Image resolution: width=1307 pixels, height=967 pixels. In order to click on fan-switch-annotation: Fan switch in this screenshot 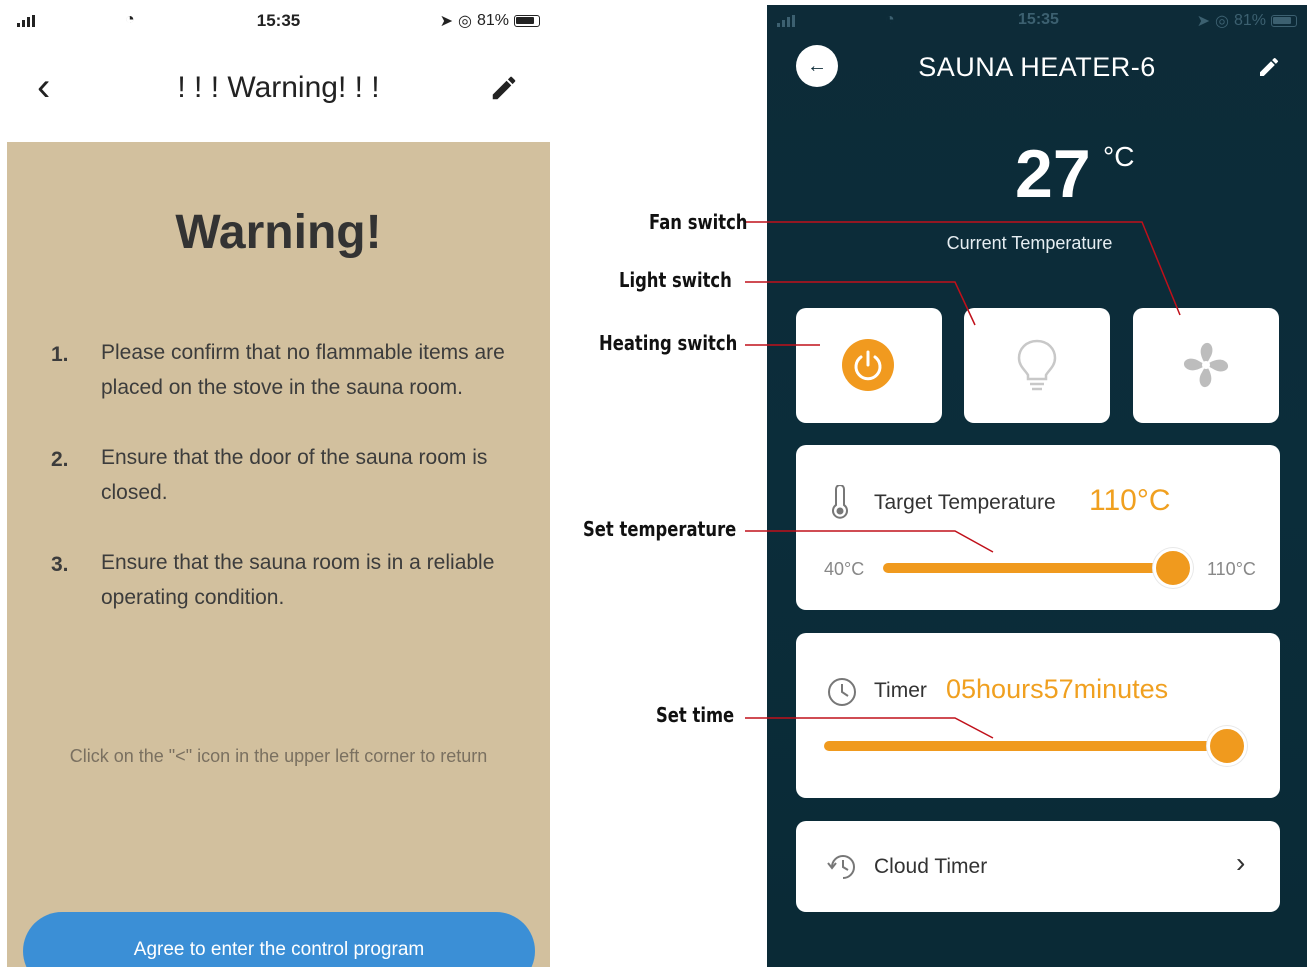, I will do `click(698, 222)`.